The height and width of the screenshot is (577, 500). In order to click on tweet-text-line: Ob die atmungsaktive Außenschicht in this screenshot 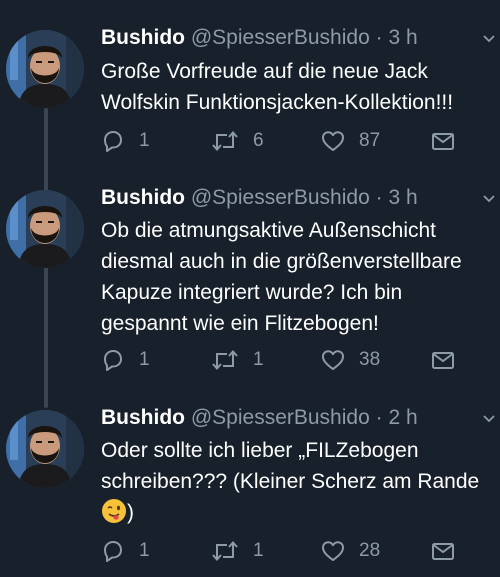, I will do `click(269, 230)`.